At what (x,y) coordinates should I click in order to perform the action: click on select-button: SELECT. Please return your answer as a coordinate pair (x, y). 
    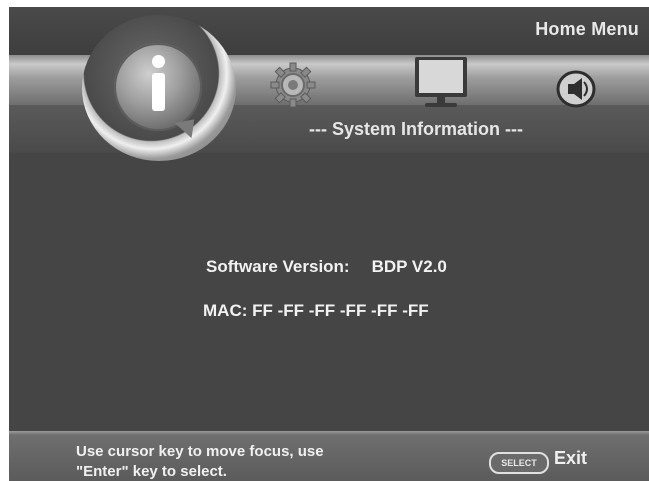
    Looking at the image, I should click on (519, 463).